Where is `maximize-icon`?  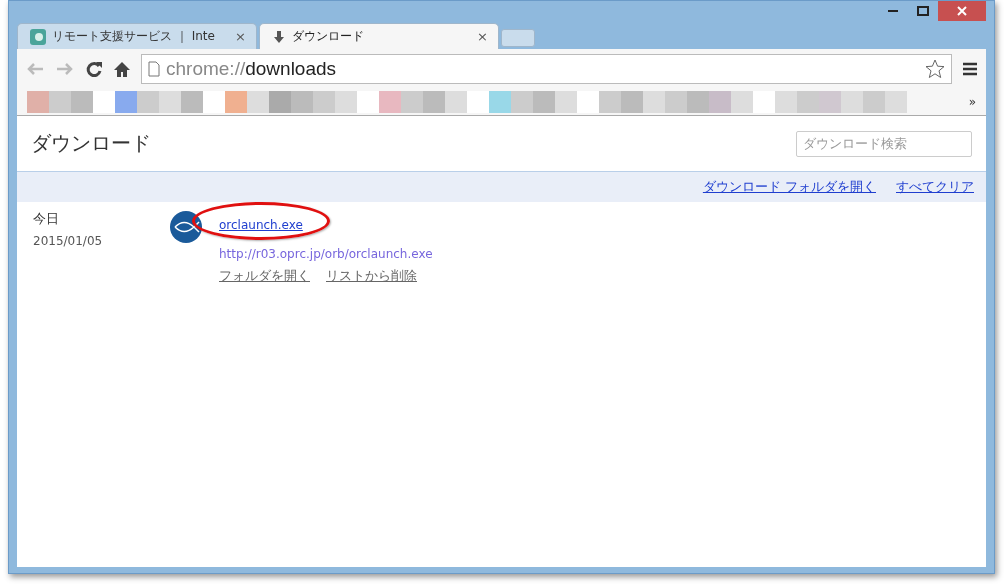 maximize-icon is located at coordinates (923, 11).